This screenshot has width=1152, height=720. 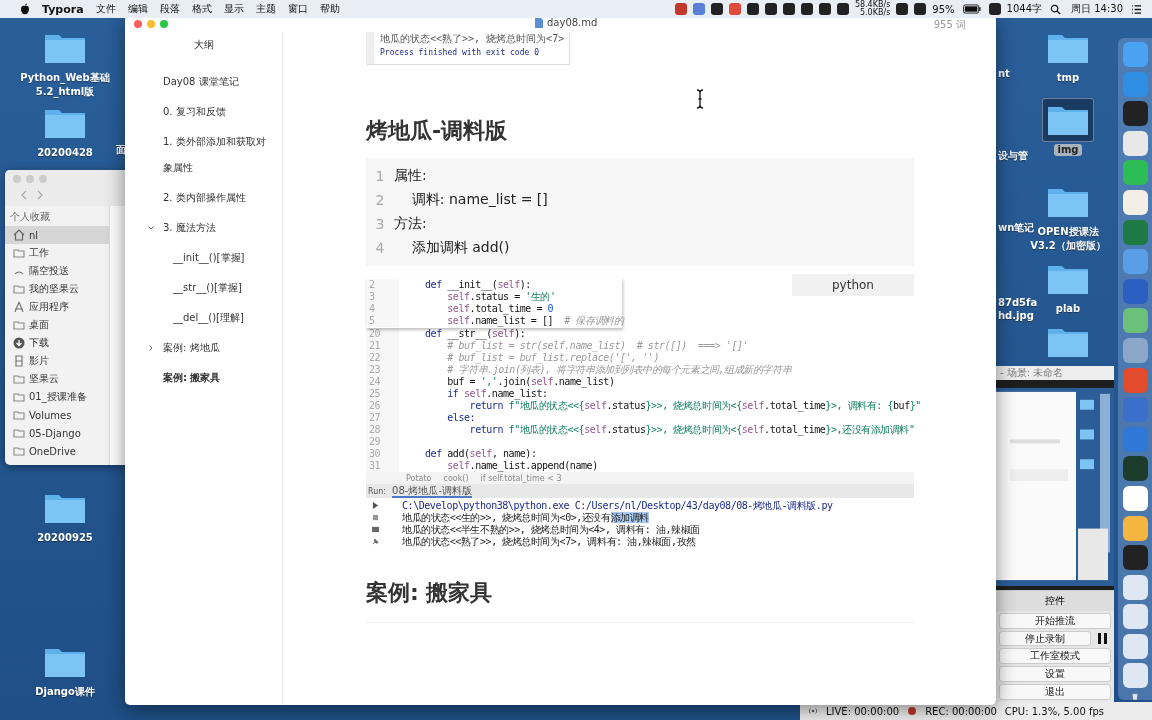 What do you see at coordinates (57, 289) in the screenshot?
I see `sidebar-item: 我的坚果云` at bounding box center [57, 289].